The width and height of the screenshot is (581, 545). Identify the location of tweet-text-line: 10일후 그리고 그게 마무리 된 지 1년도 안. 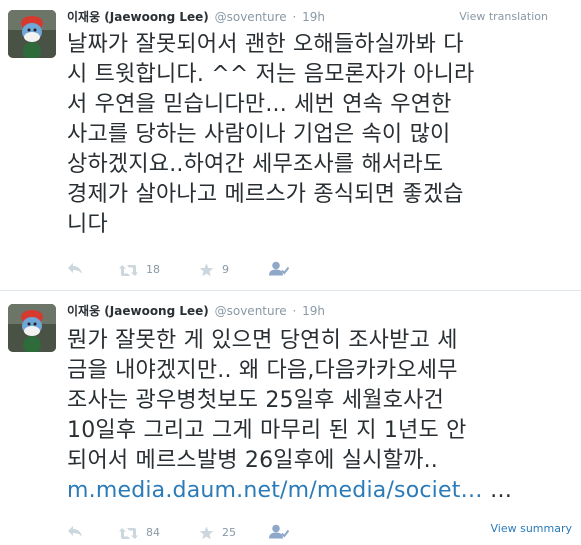
(267, 430).